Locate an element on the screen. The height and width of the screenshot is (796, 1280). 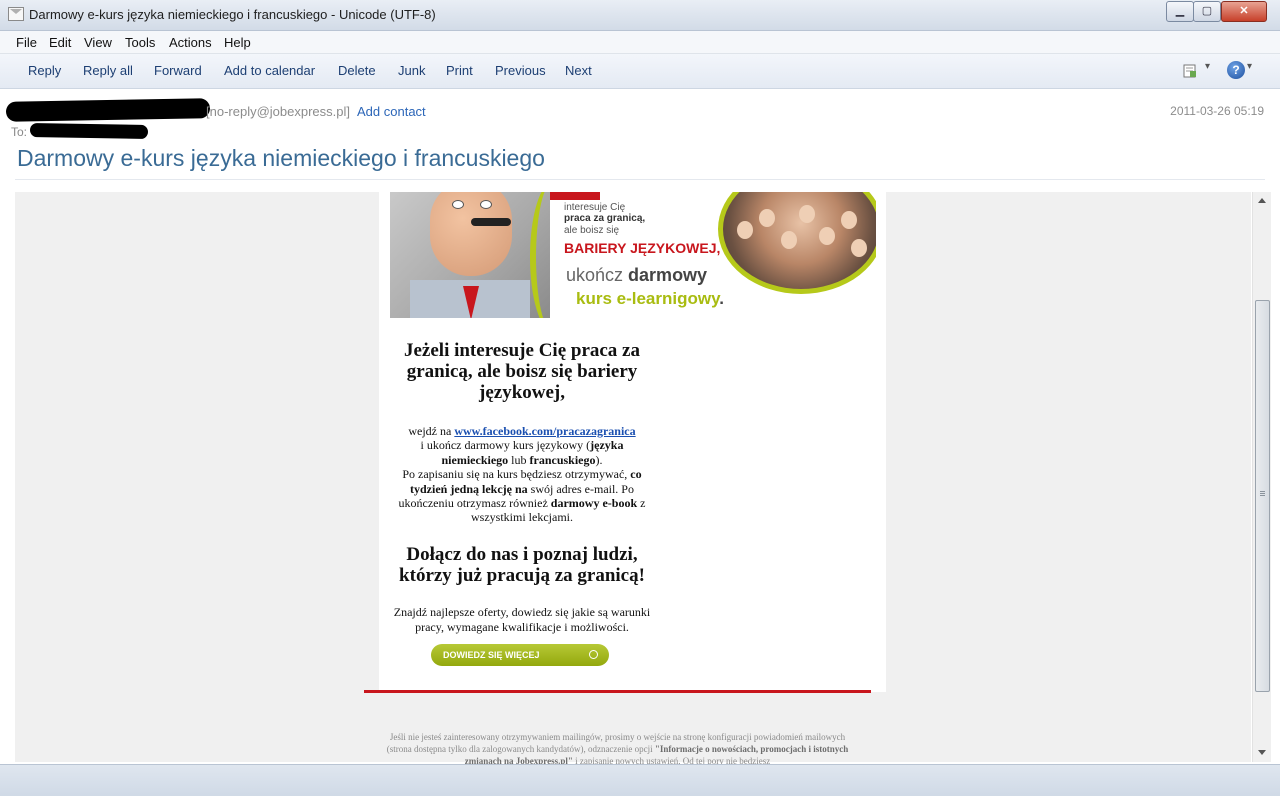
reply-all-button: Reply all is located at coordinates (108, 70).